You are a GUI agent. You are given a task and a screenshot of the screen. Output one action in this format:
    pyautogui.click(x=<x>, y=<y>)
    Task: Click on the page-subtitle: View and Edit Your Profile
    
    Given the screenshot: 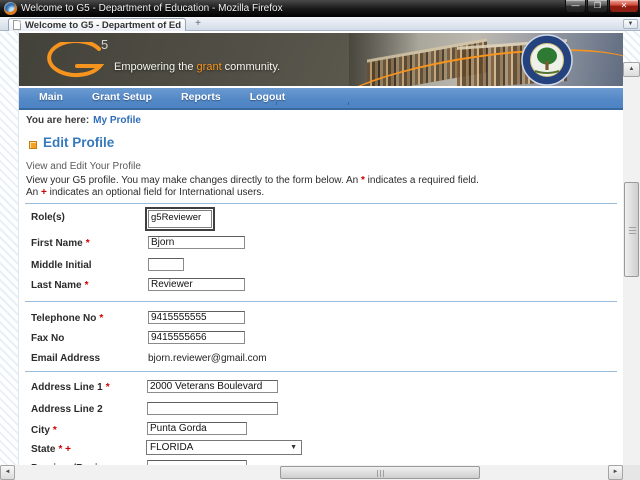 What is the action you would take?
    pyautogui.click(x=83, y=166)
    